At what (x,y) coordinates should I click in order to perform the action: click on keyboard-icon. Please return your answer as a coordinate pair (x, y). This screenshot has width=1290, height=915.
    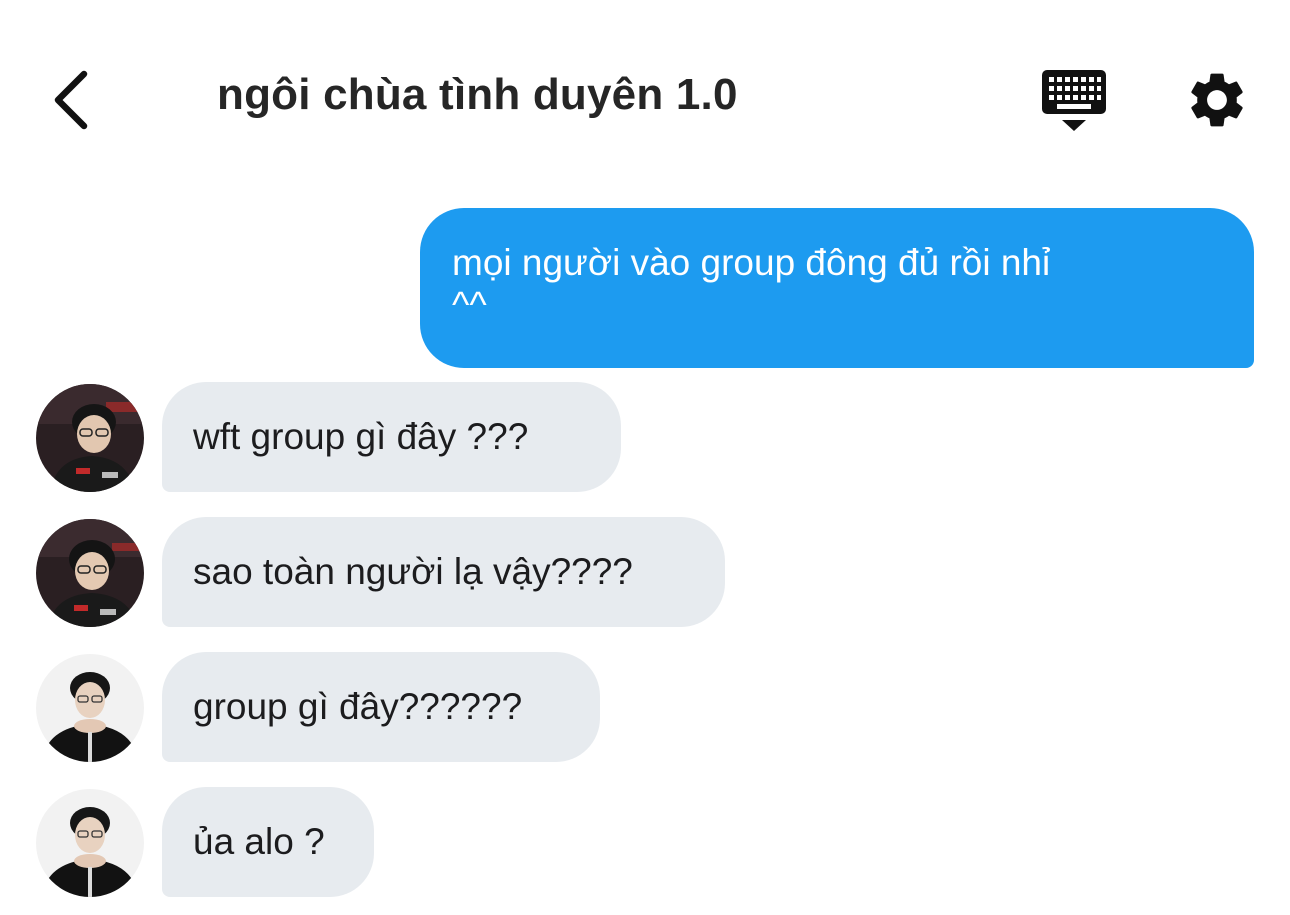
    Looking at the image, I should click on (1074, 100).